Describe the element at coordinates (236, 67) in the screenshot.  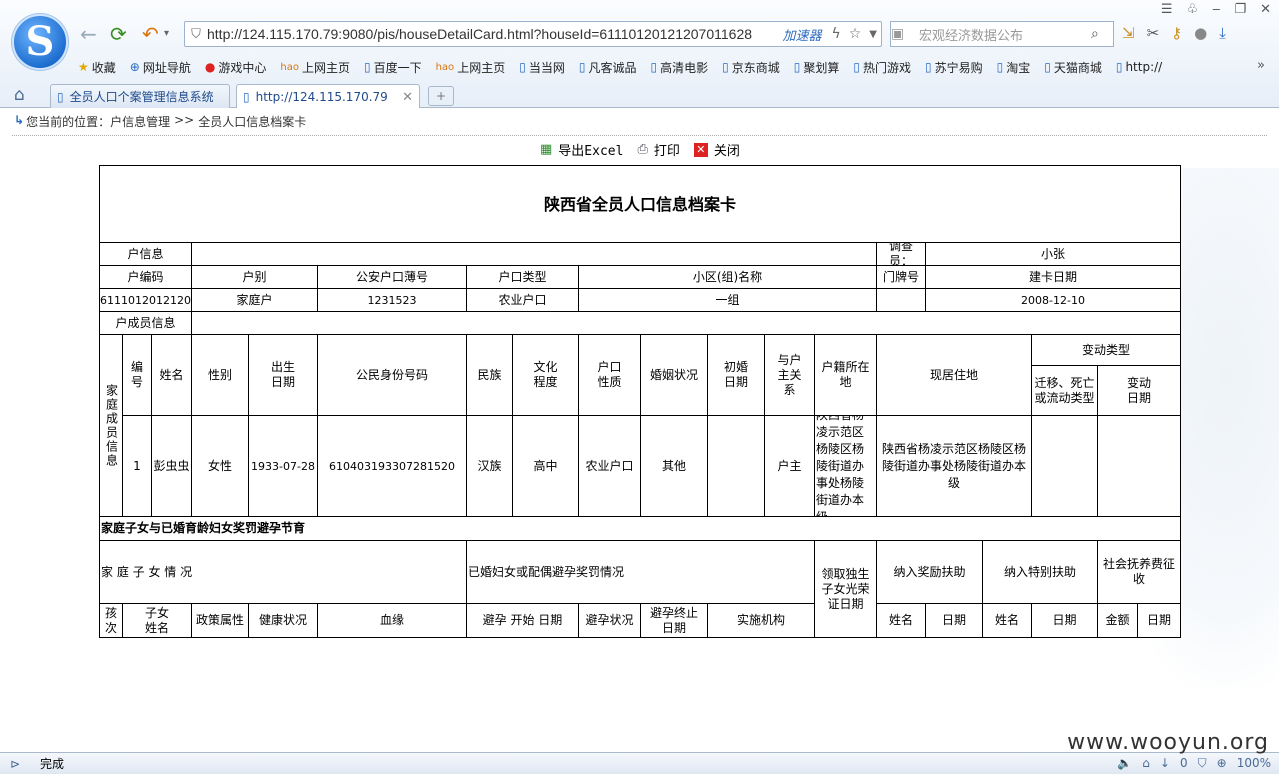
I see `bookmark-item: ● 游戏中心` at that location.